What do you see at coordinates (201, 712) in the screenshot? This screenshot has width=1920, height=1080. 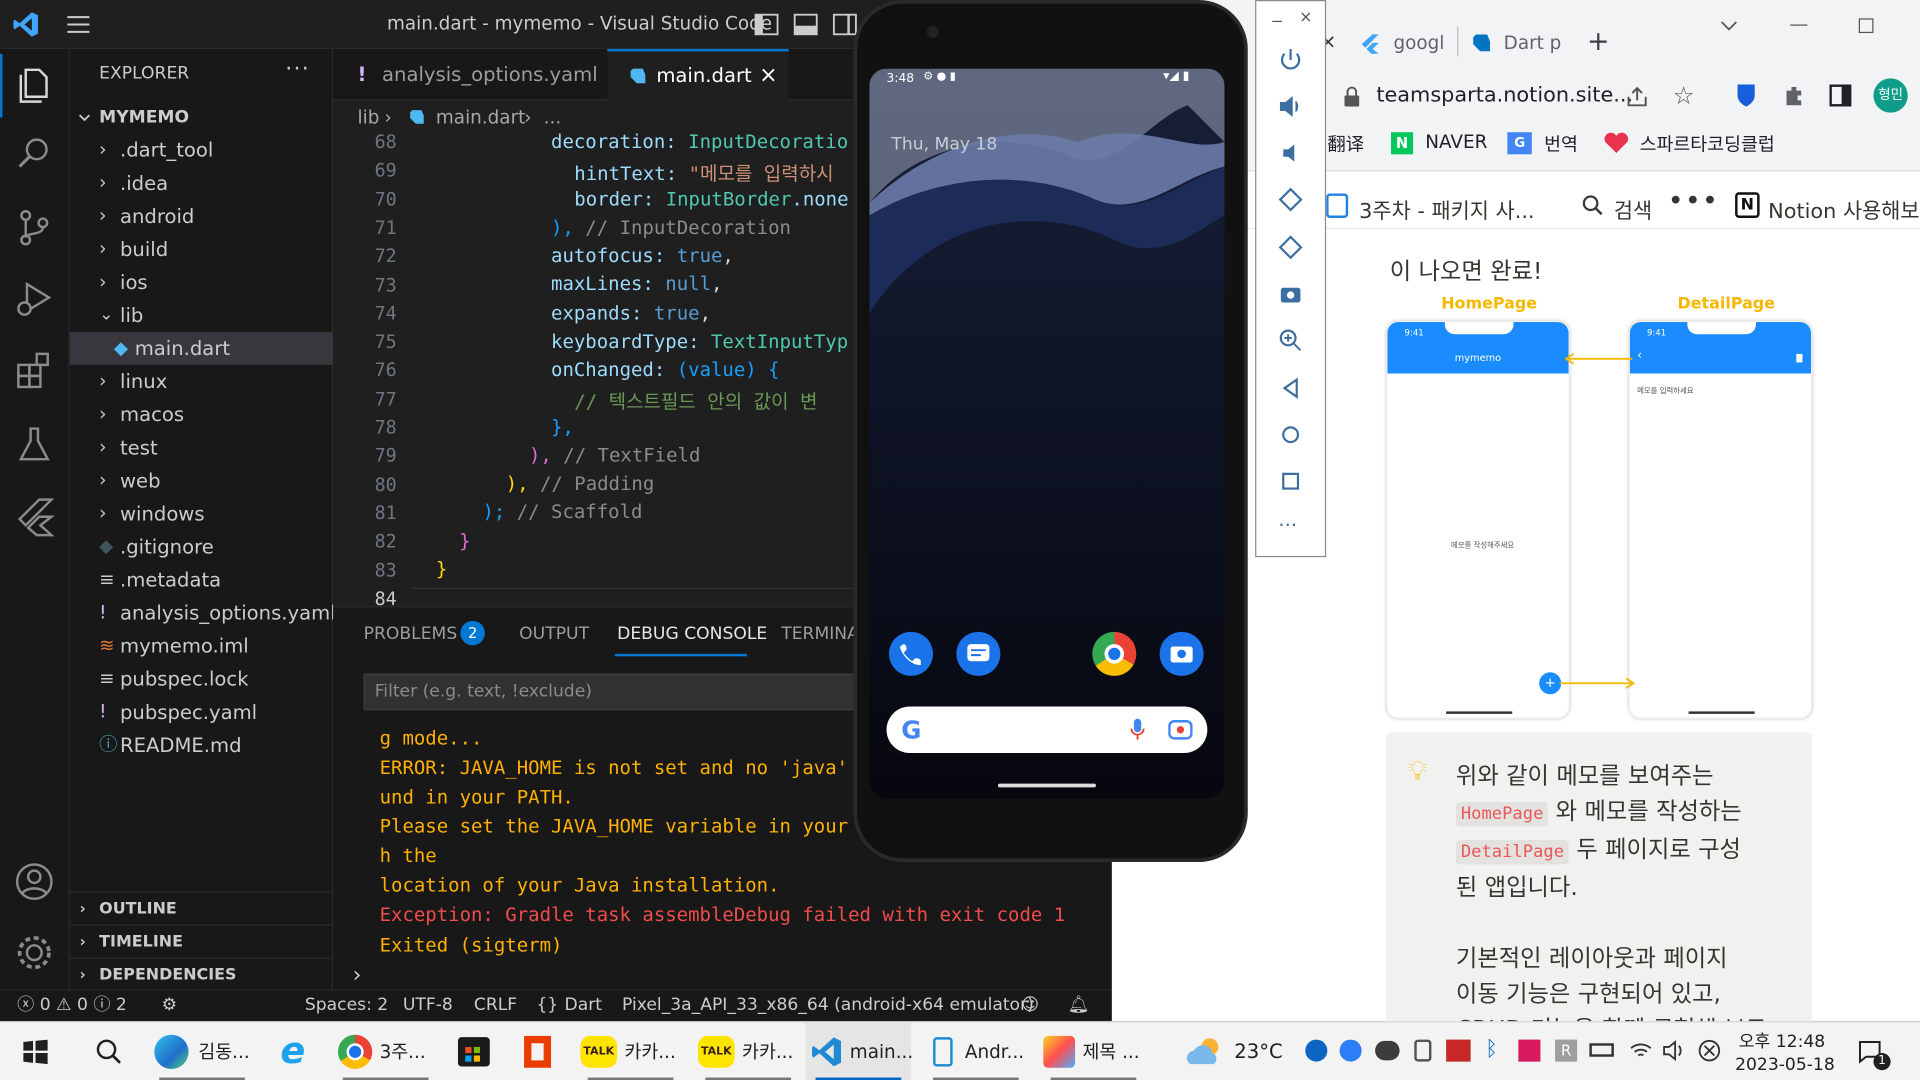 I see `tree-item: ! pubspec.yaml` at bounding box center [201, 712].